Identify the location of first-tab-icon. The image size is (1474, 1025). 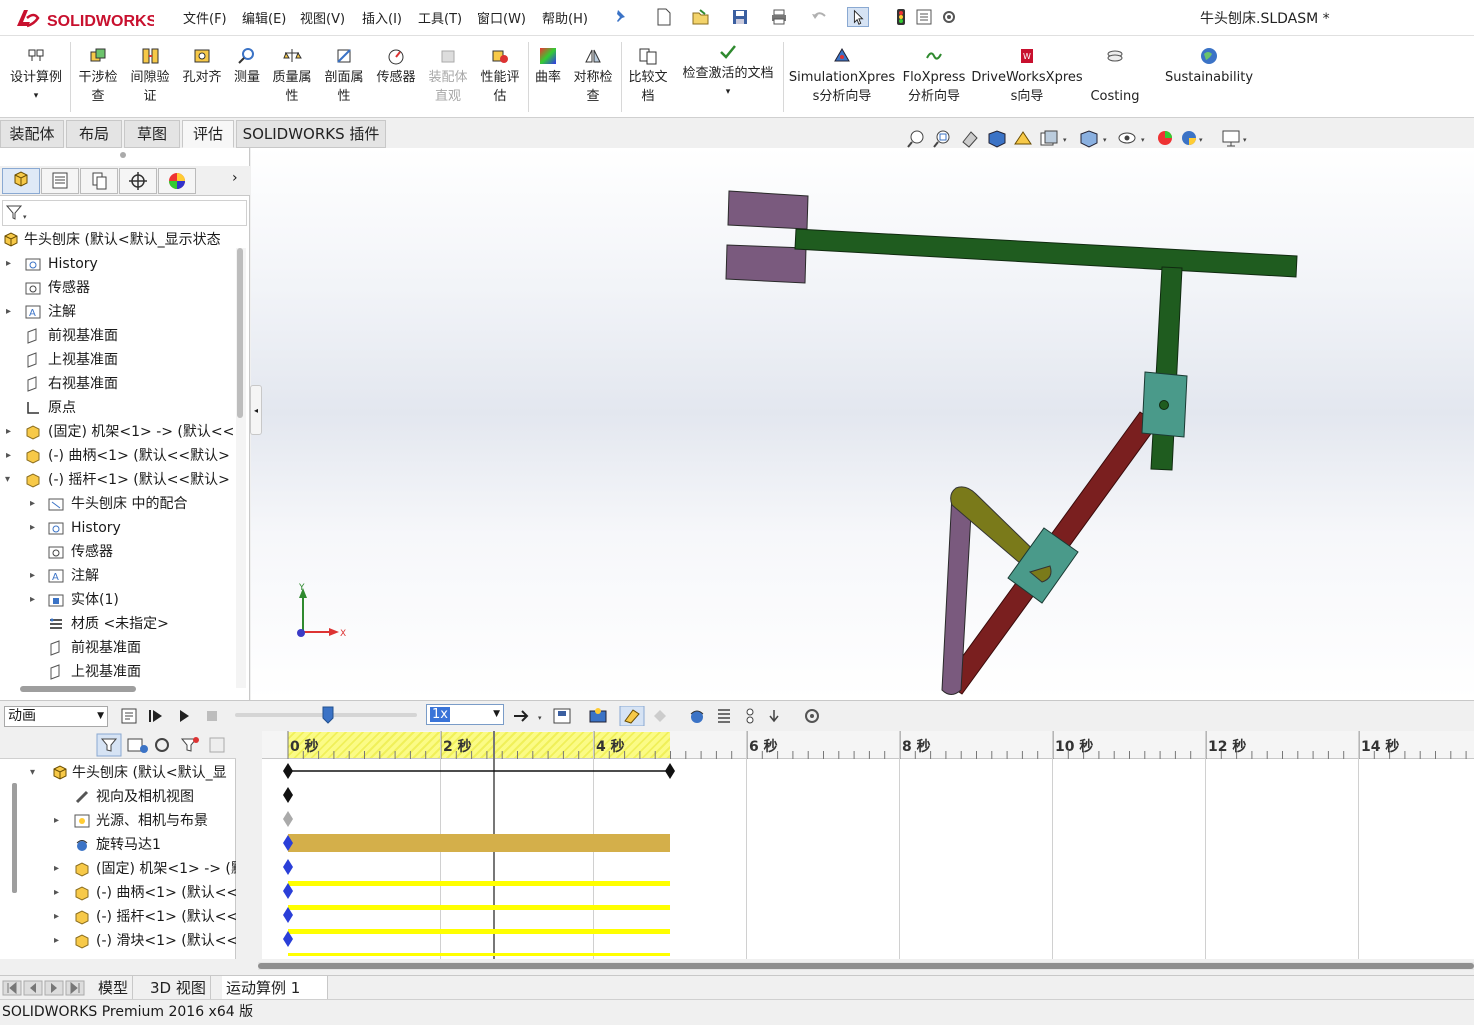
(12, 988).